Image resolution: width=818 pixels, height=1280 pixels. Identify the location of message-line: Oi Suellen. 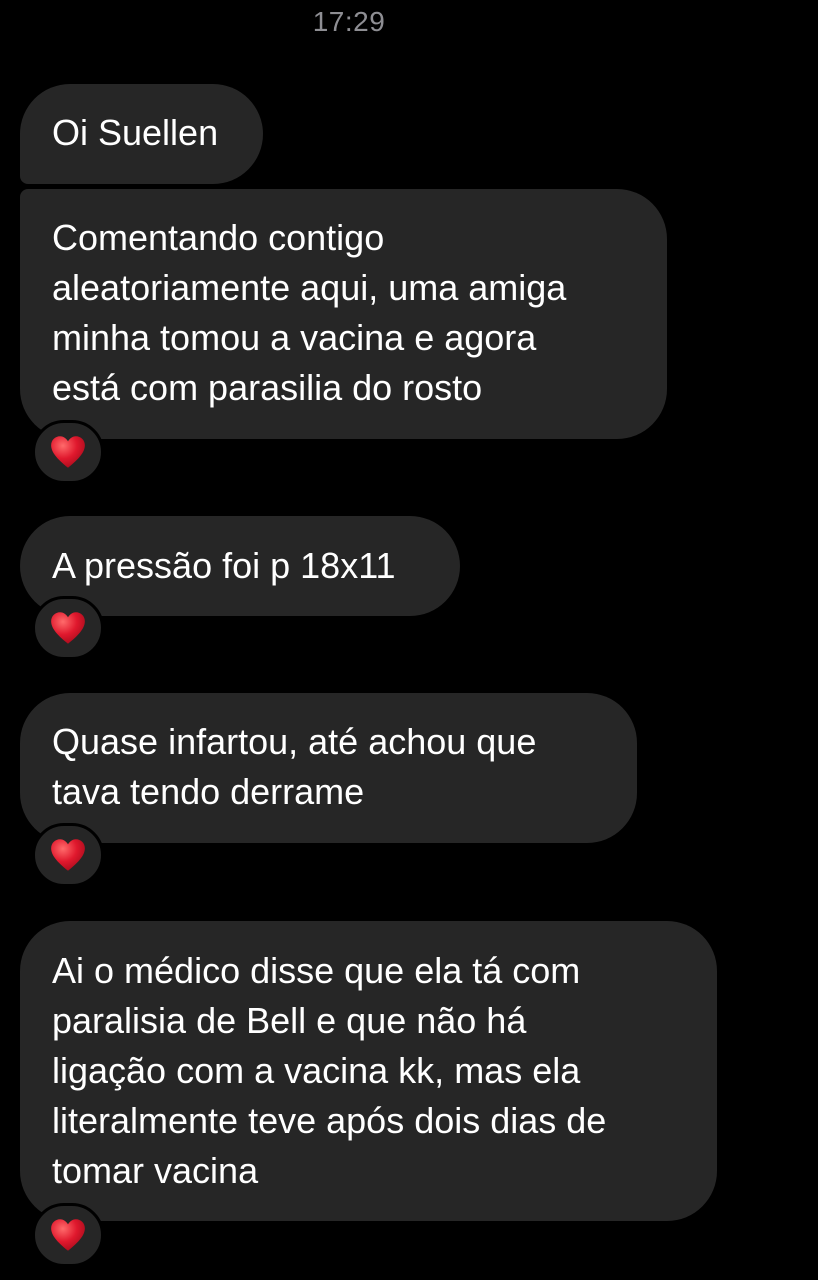
(135, 132).